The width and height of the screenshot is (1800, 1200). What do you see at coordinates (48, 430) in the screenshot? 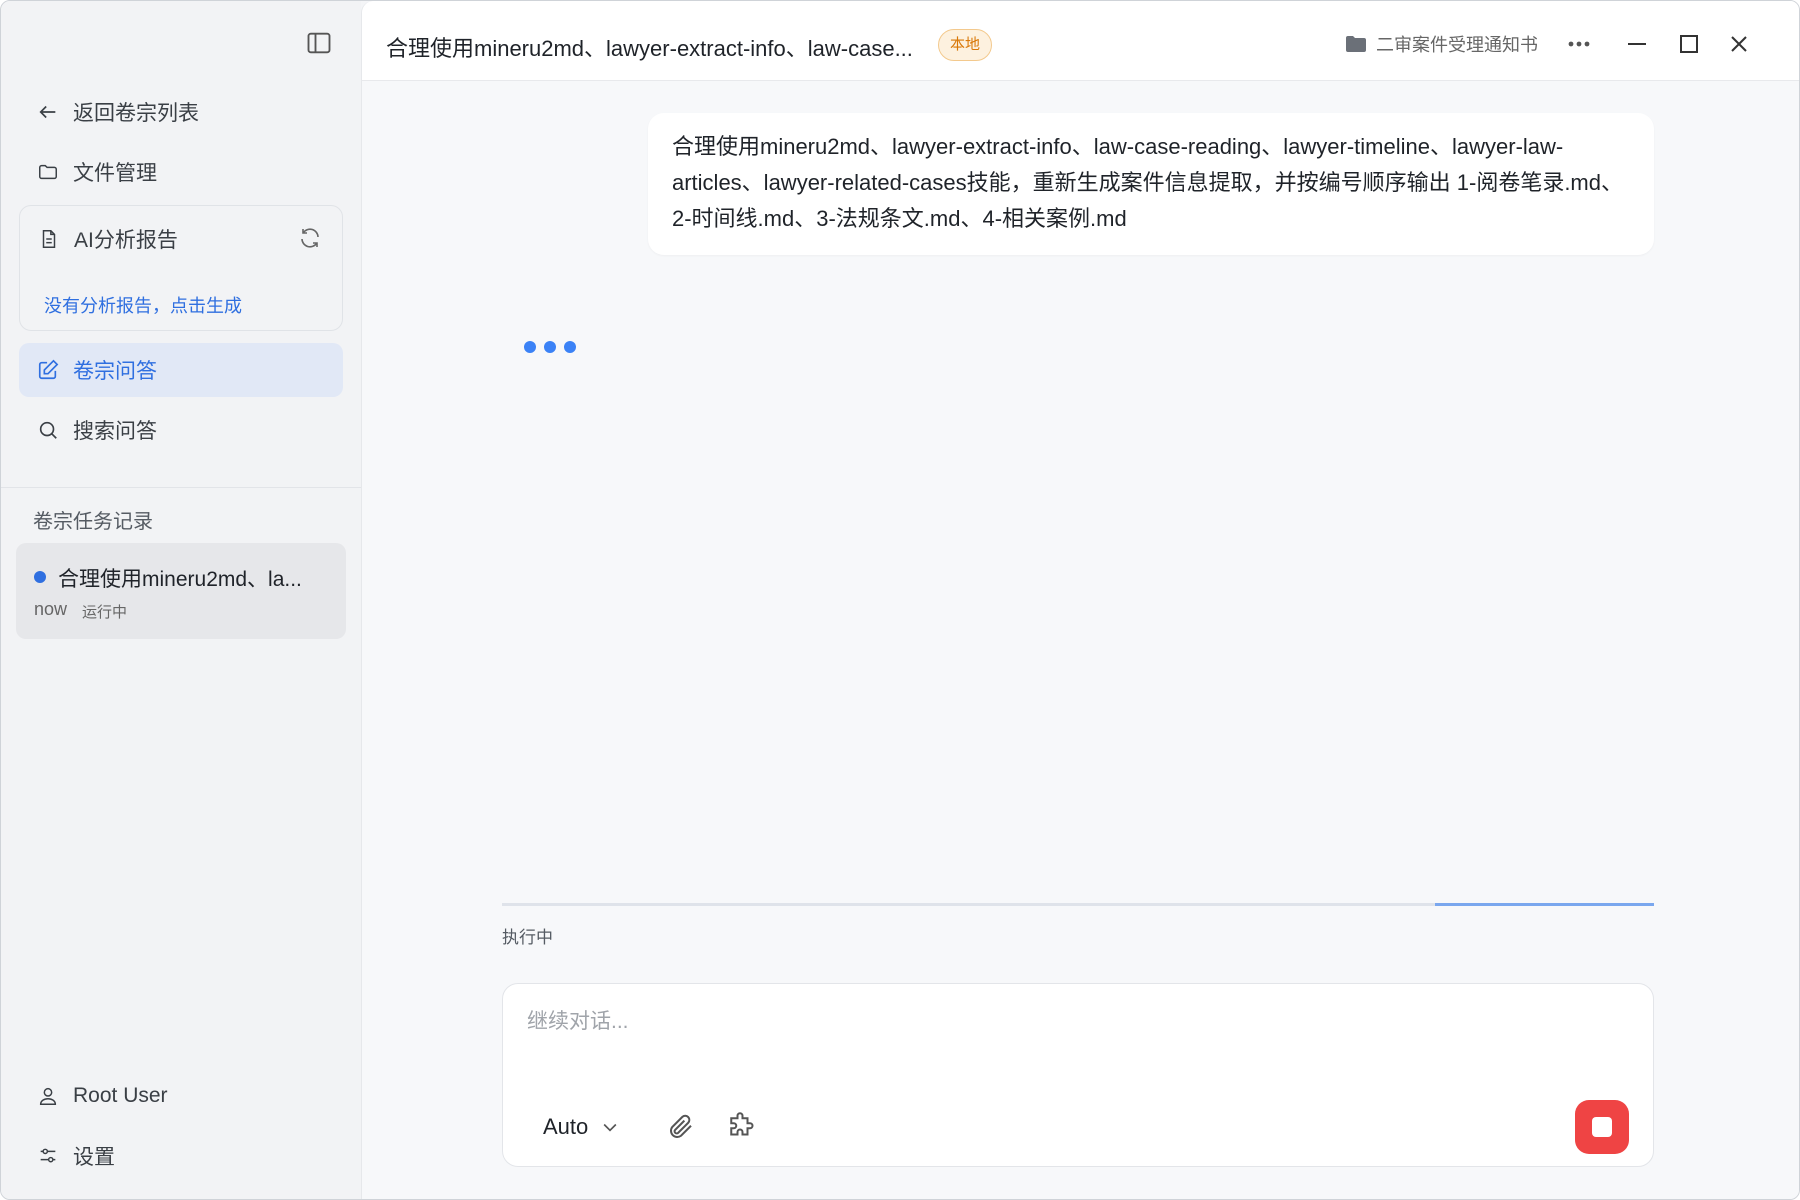
I see `search-icon` at bounding box center [48, 430].